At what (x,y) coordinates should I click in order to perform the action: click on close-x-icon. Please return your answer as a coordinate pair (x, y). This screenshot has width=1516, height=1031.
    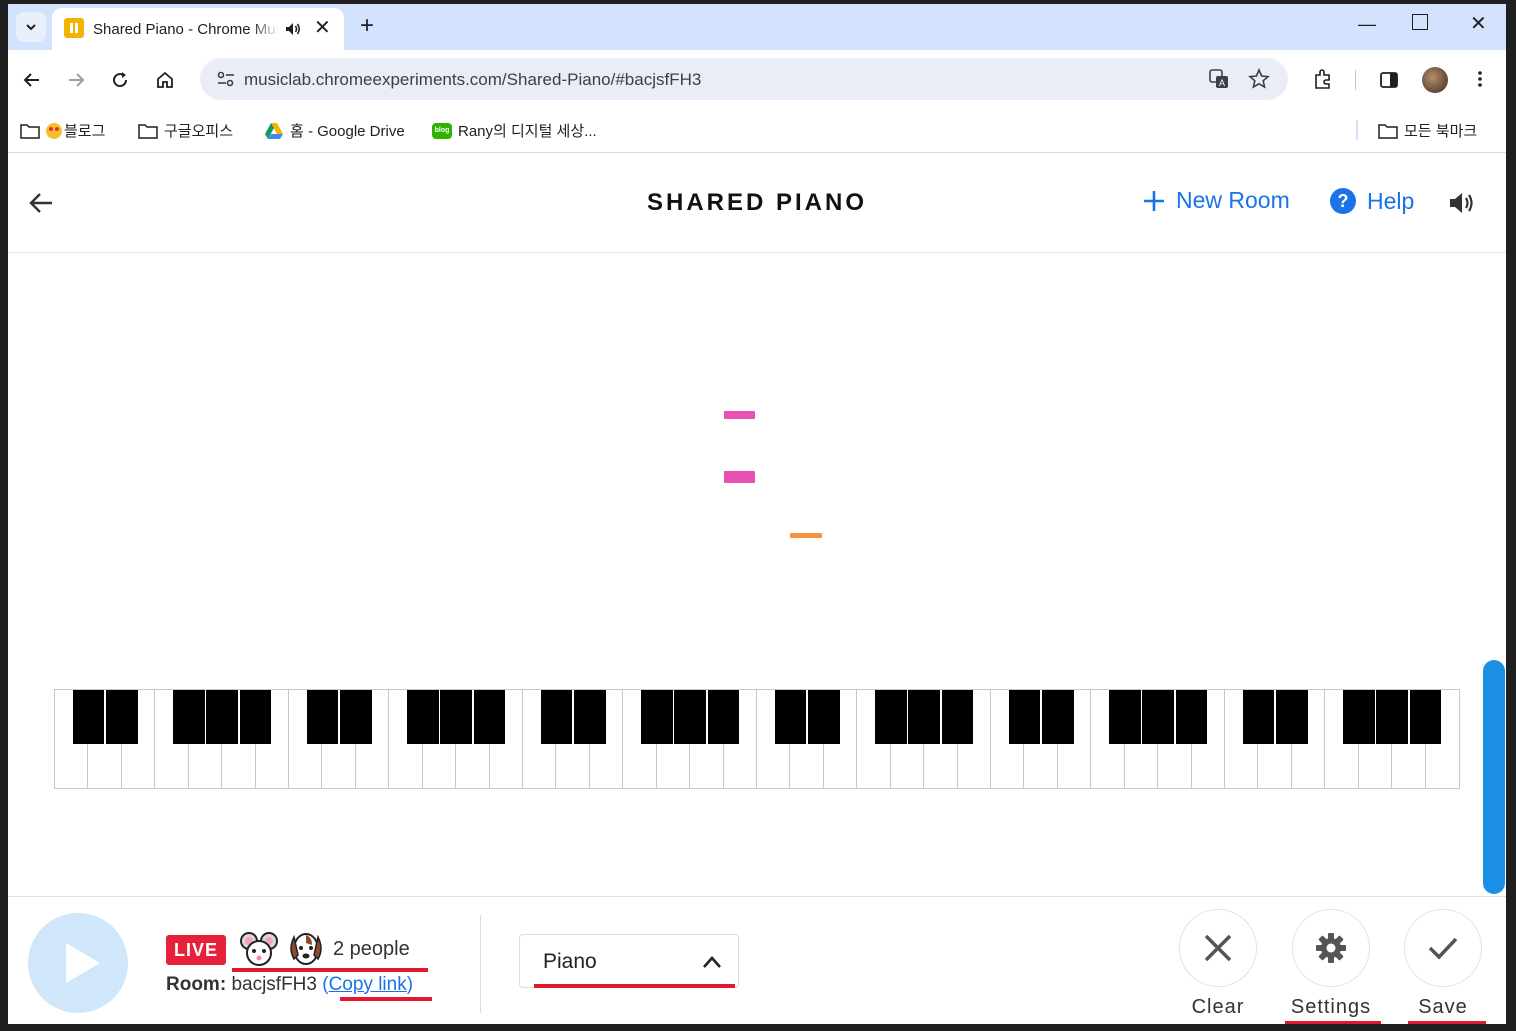
    Looking at the image, I should click on (1218, 948).